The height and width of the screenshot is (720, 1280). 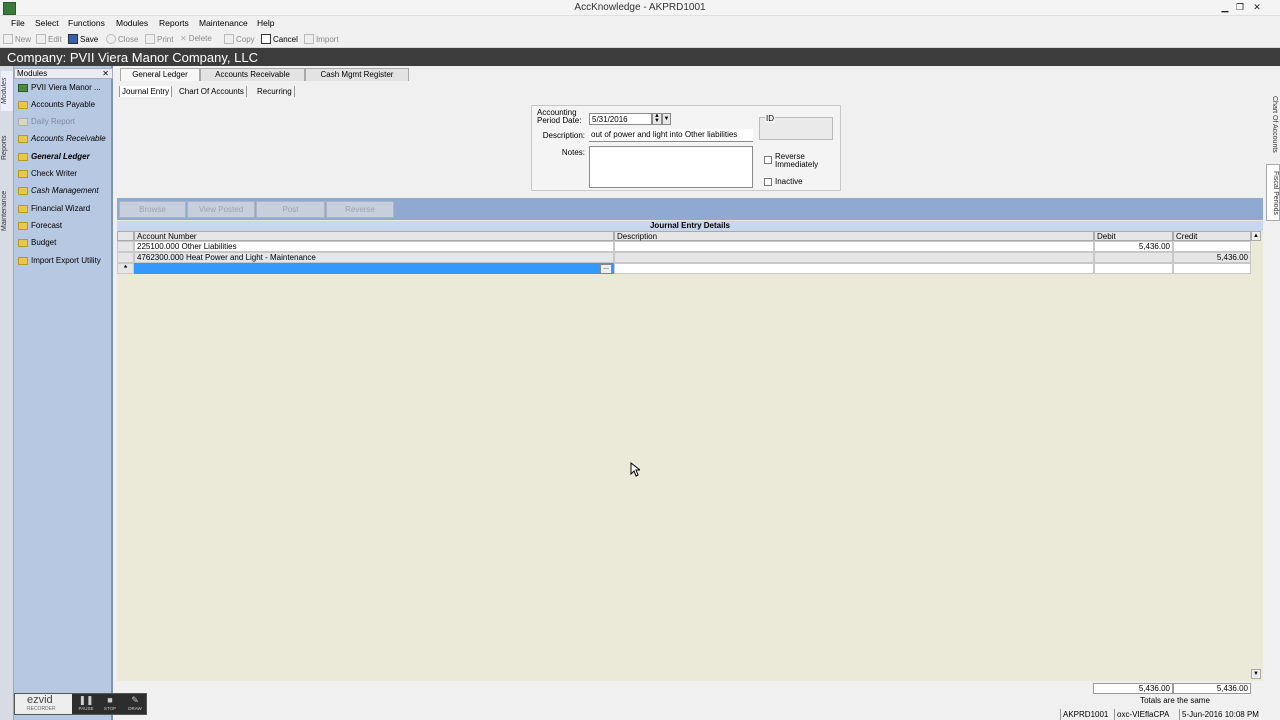 I want to click on print-button: Print, so click(x=159, y=39).